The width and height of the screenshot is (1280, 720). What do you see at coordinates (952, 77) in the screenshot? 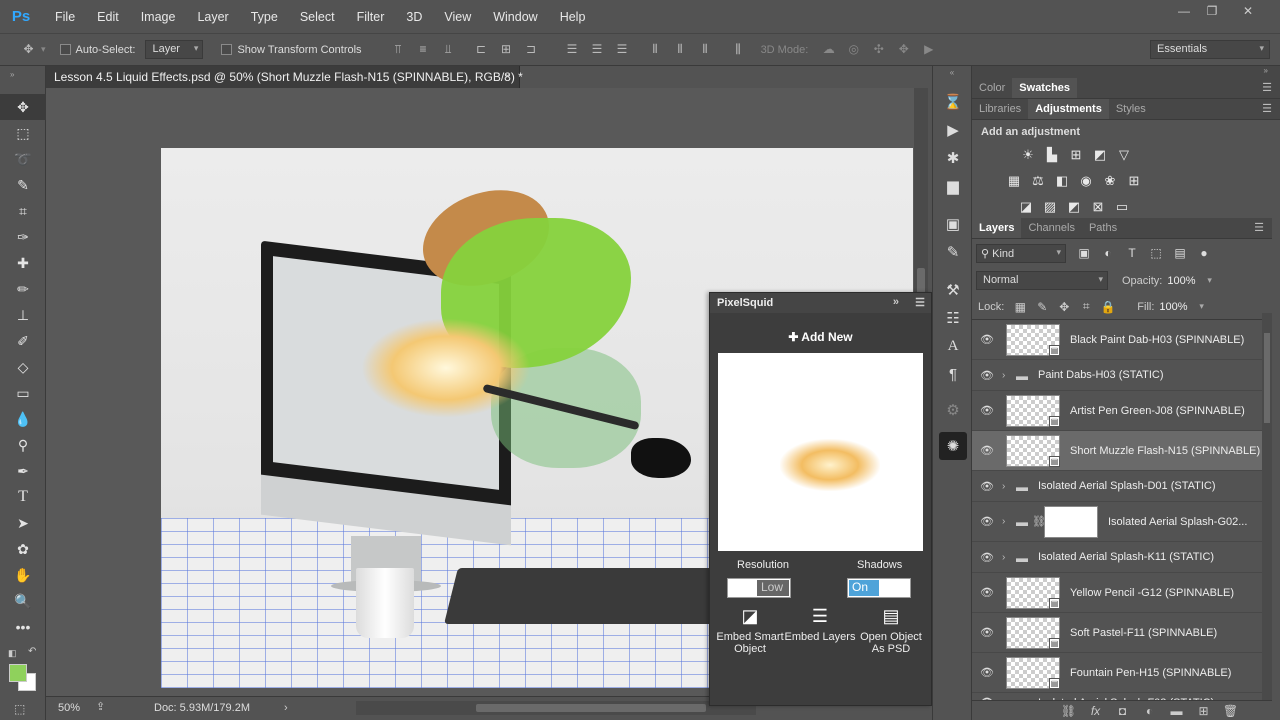
I see `strip-collapse-icon: «` at bounding box center [952, 77].